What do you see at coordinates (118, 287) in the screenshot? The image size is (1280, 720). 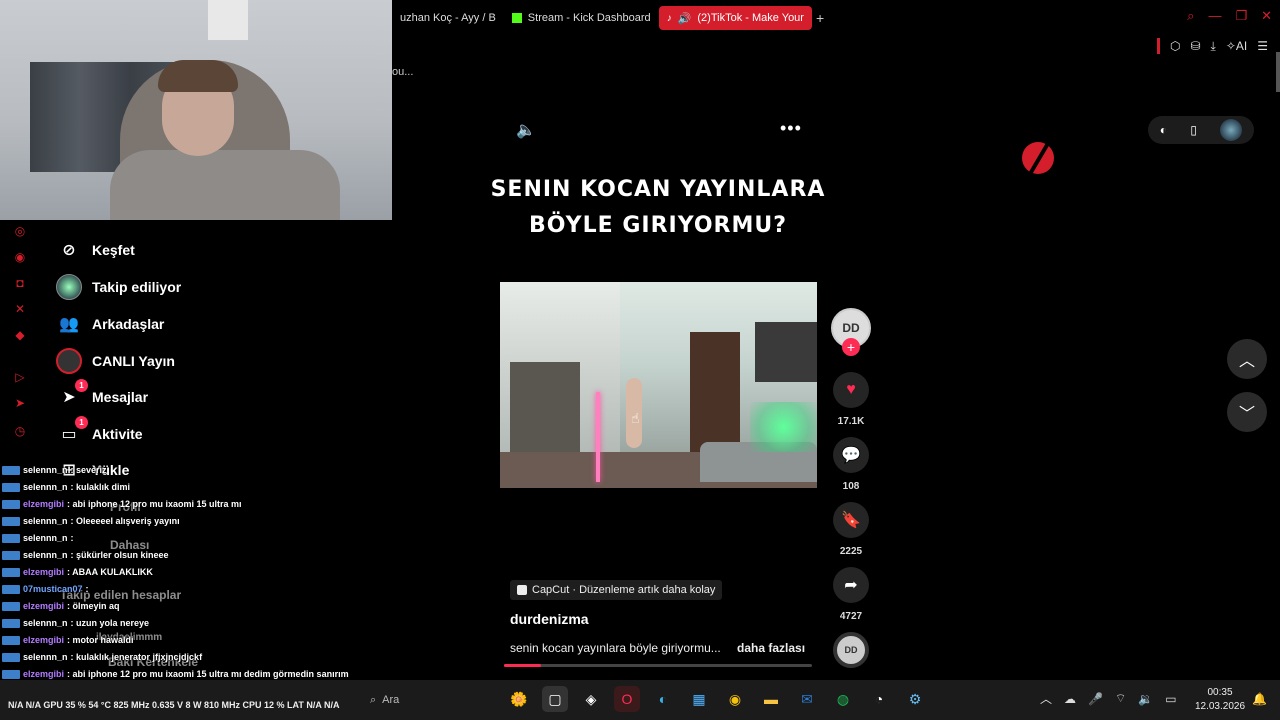 I see `sidebar-item-following: Takip ediliyor` at bounding box center [118, 287].